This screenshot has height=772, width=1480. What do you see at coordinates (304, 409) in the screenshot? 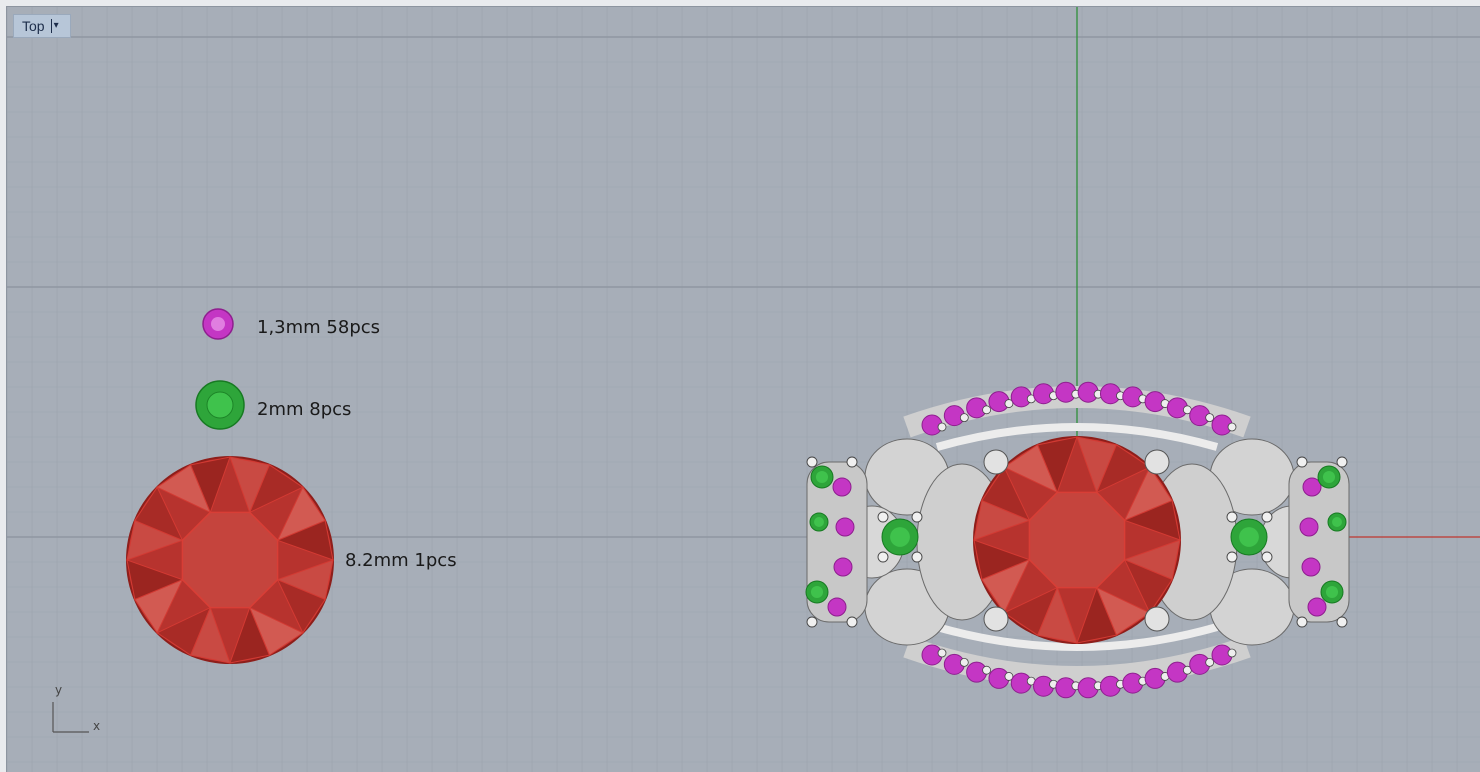
I see `legend-label-green: 2mm 8pcs` at bounding box center [304, 409].